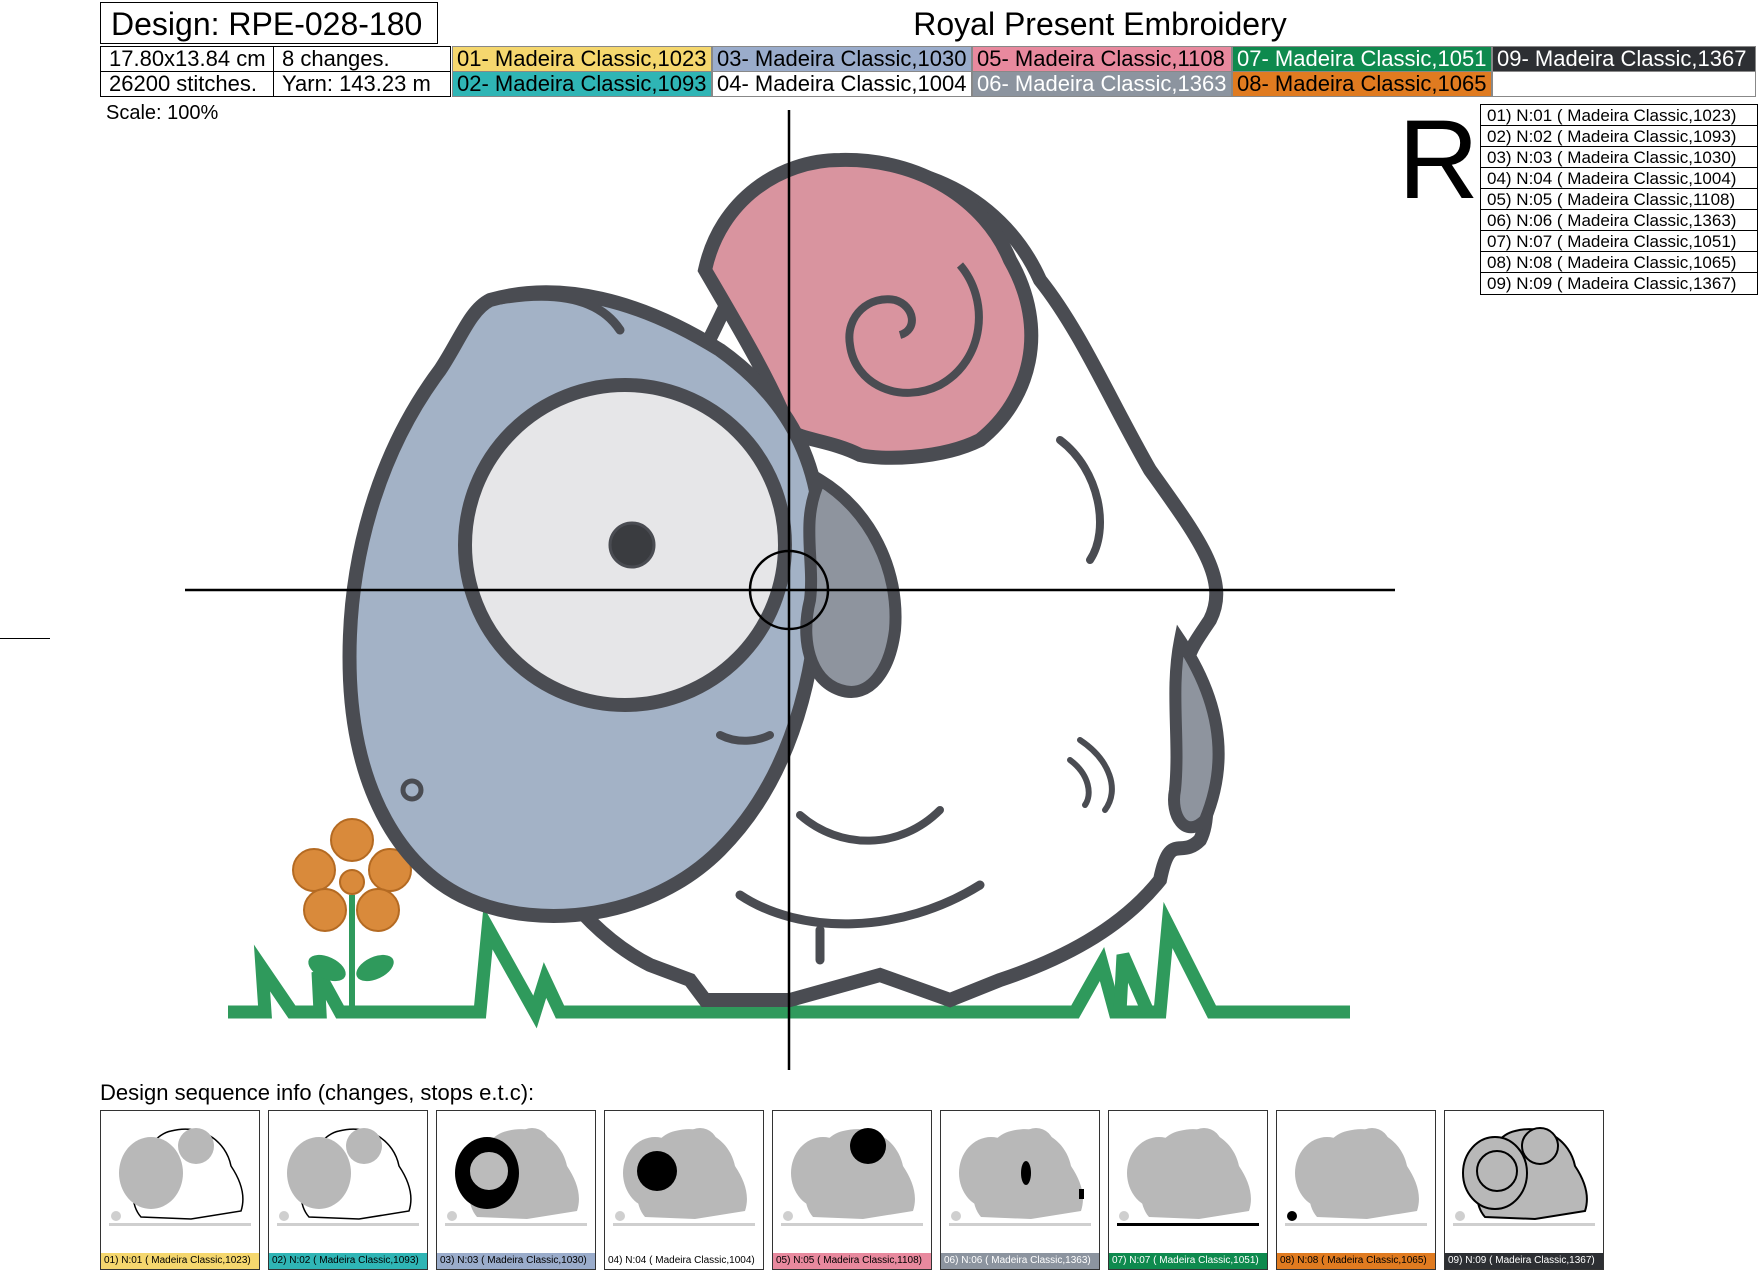 Image resolution: width=1760 pixels, height=1280 pixels. What do you see at coordinates (852, 1261) in the screenshot?
I see `sequence-label: 05) N:05 ( Madeira Classic,1108)` at bounding box center [852, 1261].